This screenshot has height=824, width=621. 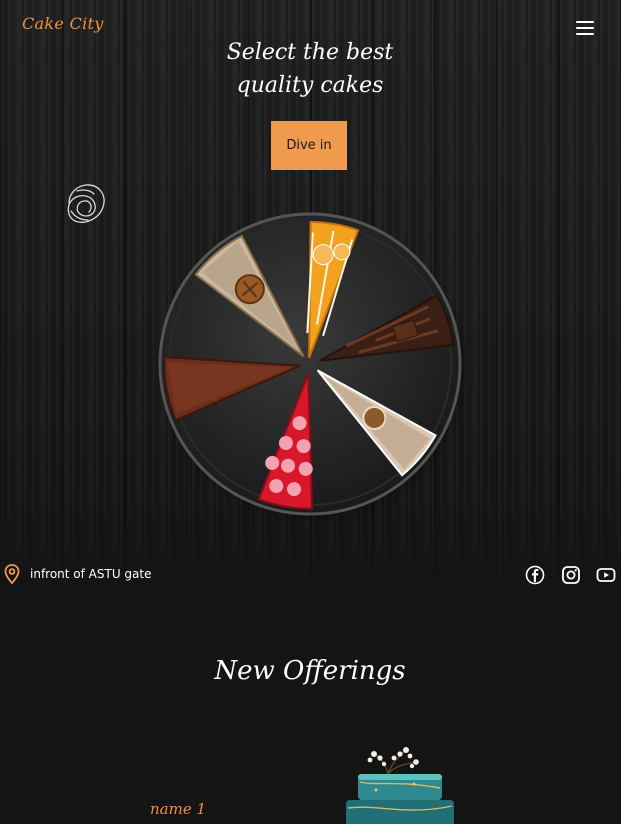 What do you see at coordinates (63, 23) in the screenshot?
I see `logo: Cake City` at bounding box center [63, 23].